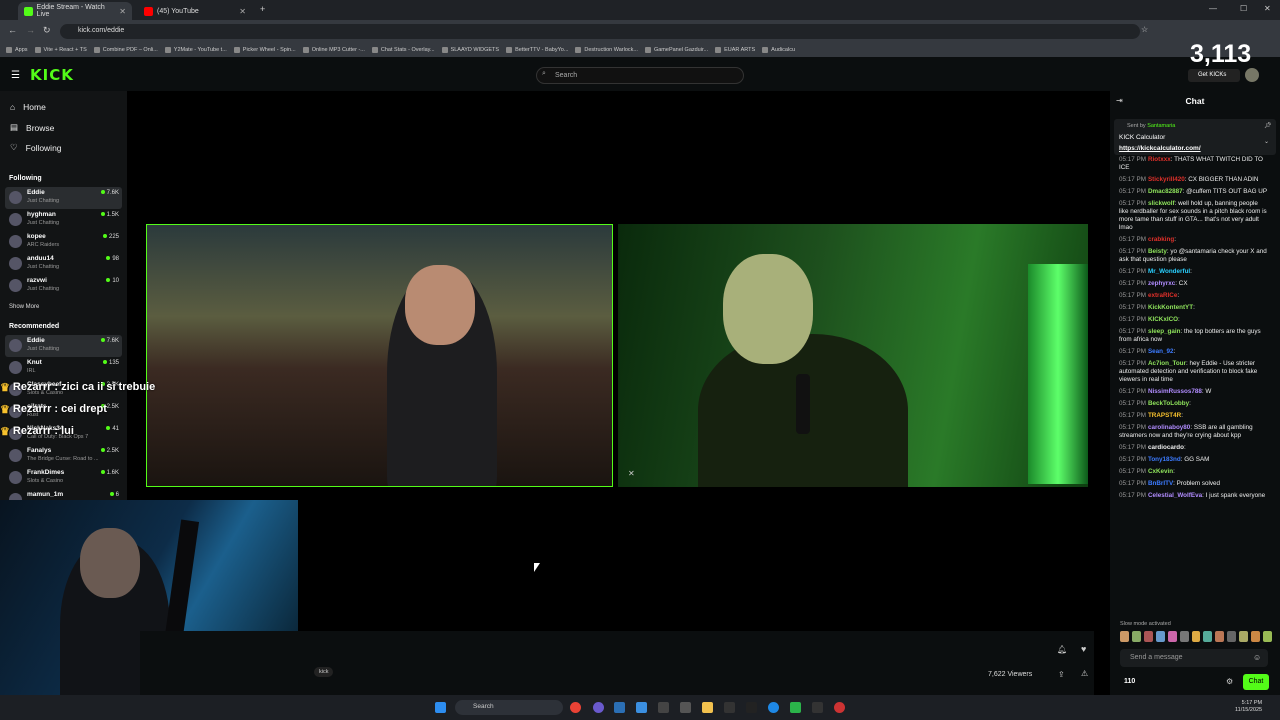  I want to click on reload-icon: ↻, so click(47, 30).